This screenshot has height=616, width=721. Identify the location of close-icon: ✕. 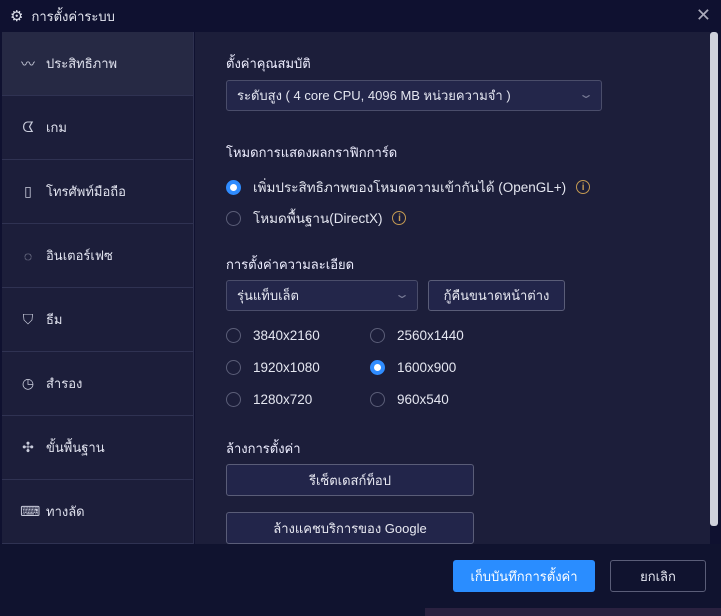
(703, 15).